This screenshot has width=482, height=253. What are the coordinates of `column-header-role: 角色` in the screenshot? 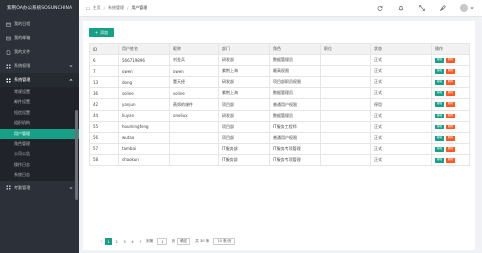 It's located at (295, 49).